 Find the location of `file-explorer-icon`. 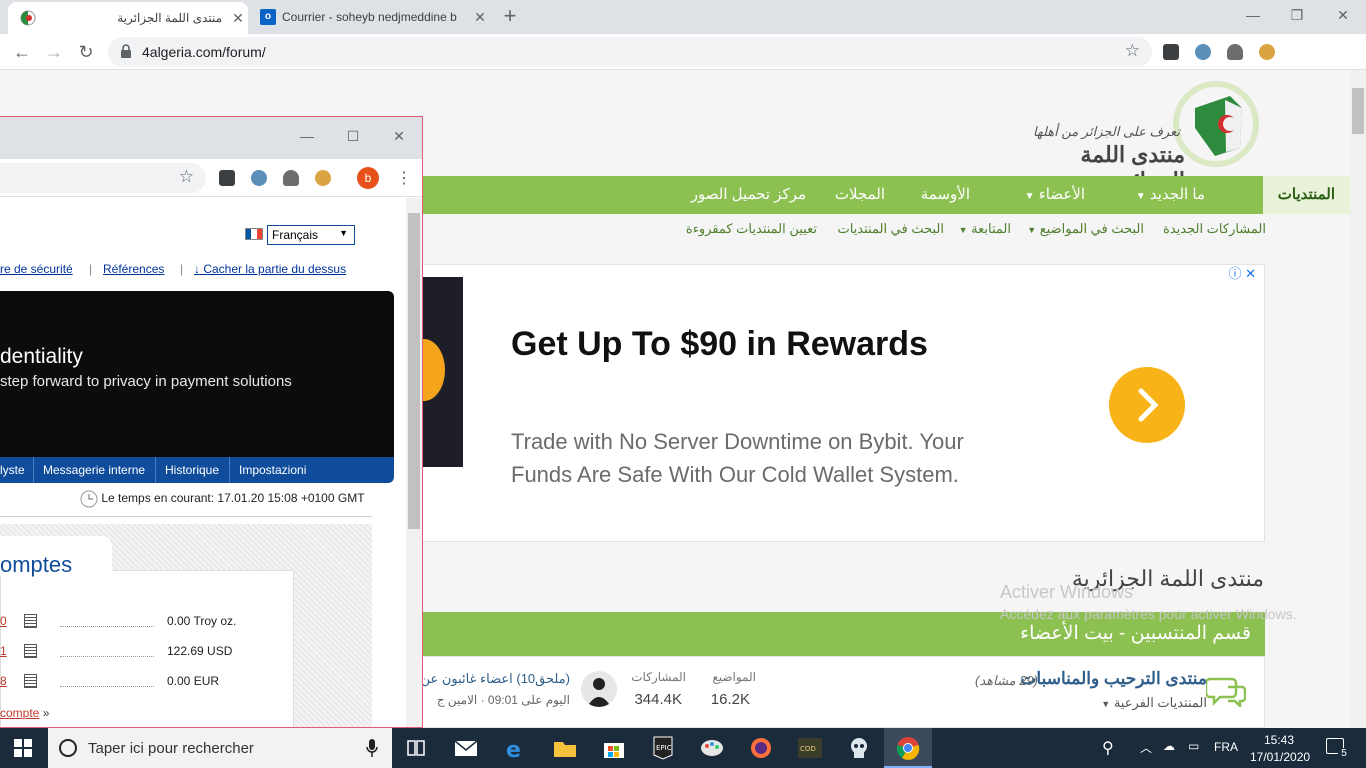

file-explorer-icon is located at coordinates (565, 748).